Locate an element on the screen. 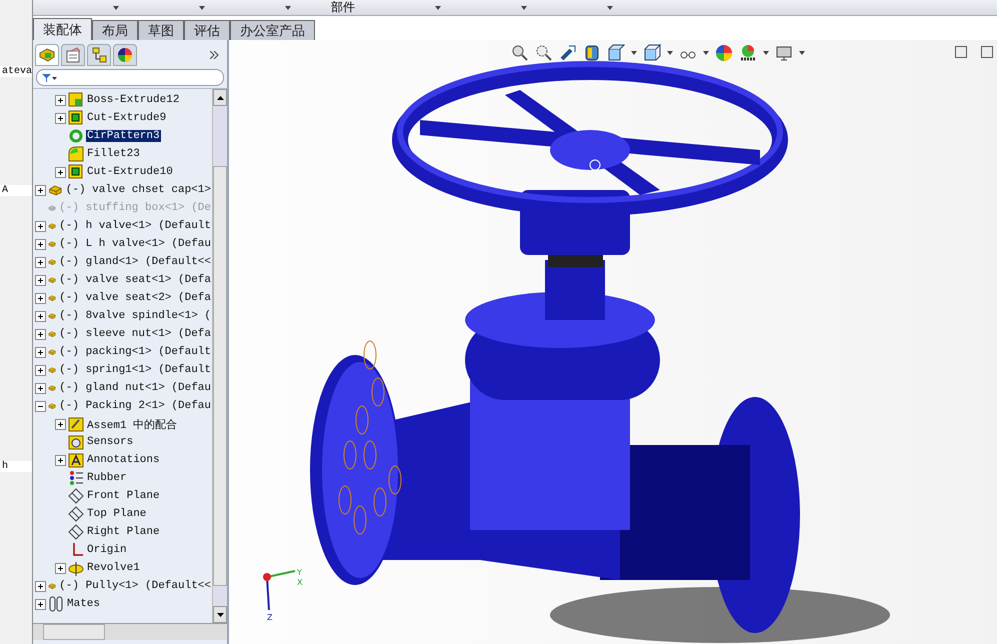 The image size is (997, 644). feature-tree-icon is located at coordinates (47, 55).